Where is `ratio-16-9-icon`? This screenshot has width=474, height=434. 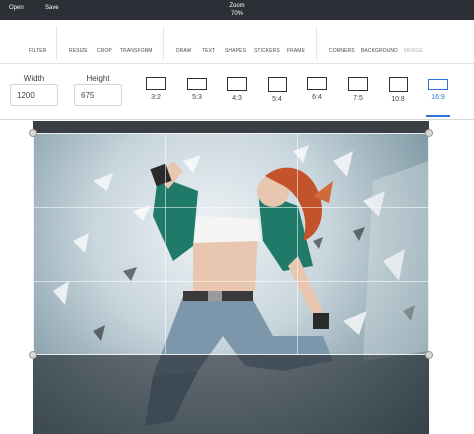
ratio-16-9-icon is located at coordinates (438, 84).